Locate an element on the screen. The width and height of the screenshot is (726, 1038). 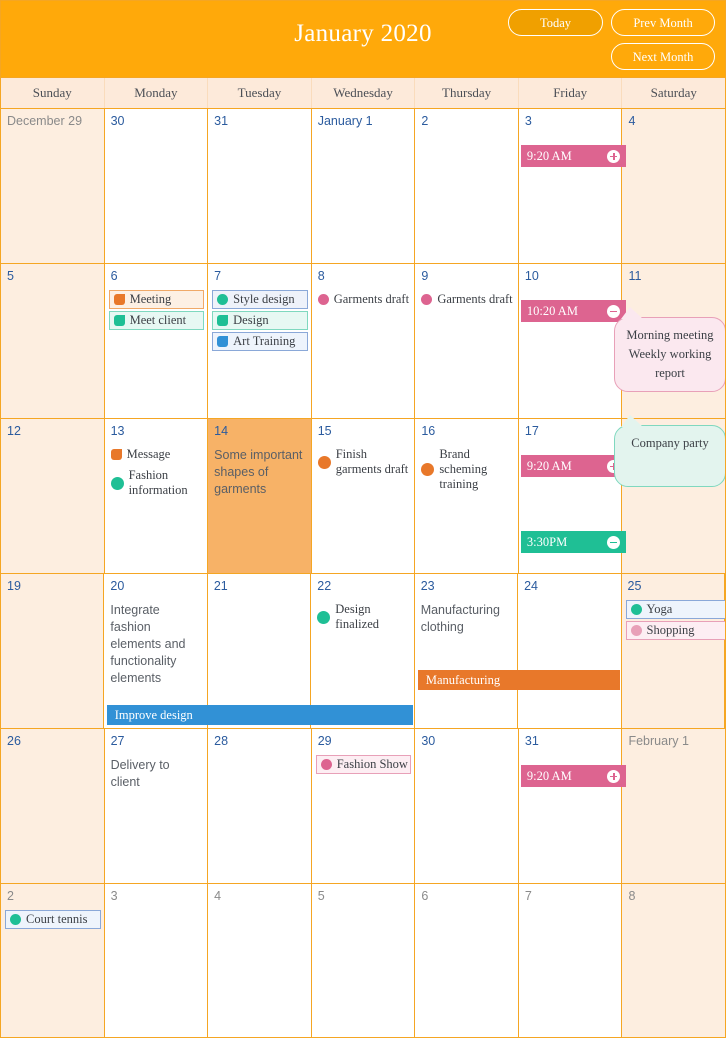
event-span-bar: Manufacturing is located at coordinates (519, 680).